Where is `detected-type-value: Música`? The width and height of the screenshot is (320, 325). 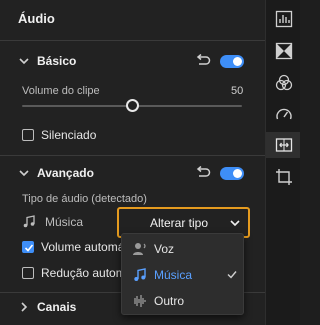 detected-type-value: Música is located at coordinates (64, 222).